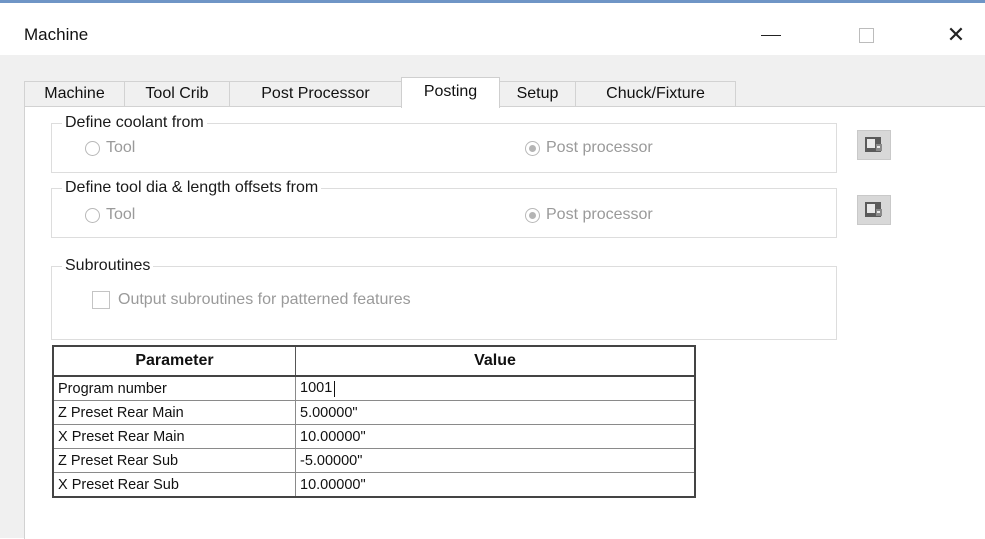 This screenshot has width=985, height=539. I want to click on tab-tool-crib: Tool Crib, so click(177, 93).